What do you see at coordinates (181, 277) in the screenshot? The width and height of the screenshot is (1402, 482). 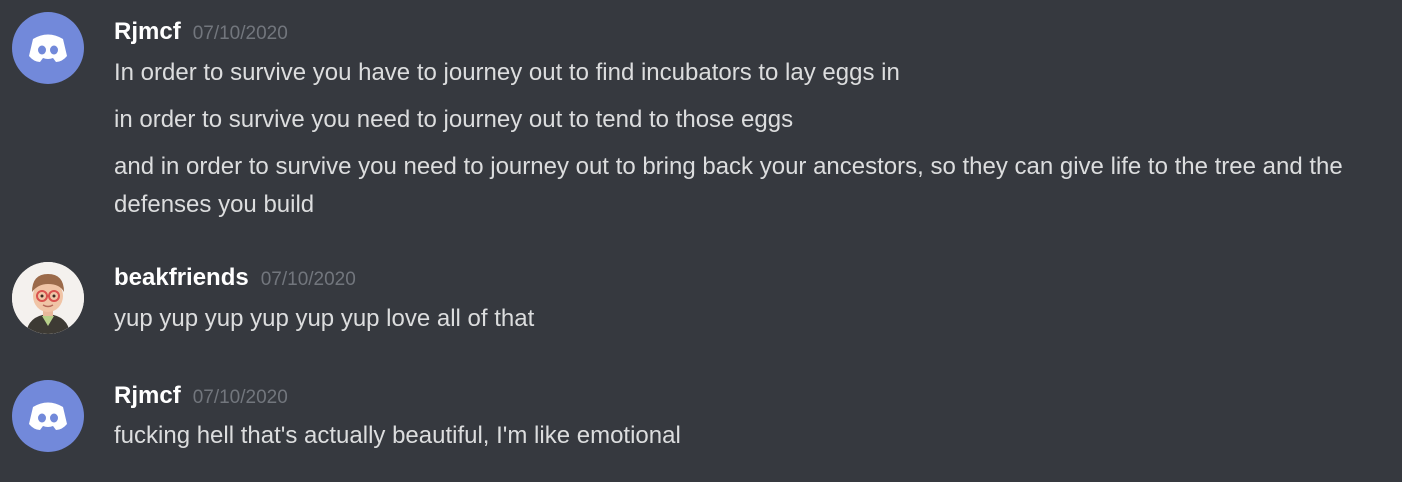 I see `username: beakfriends` at bounding box center [181, 277].